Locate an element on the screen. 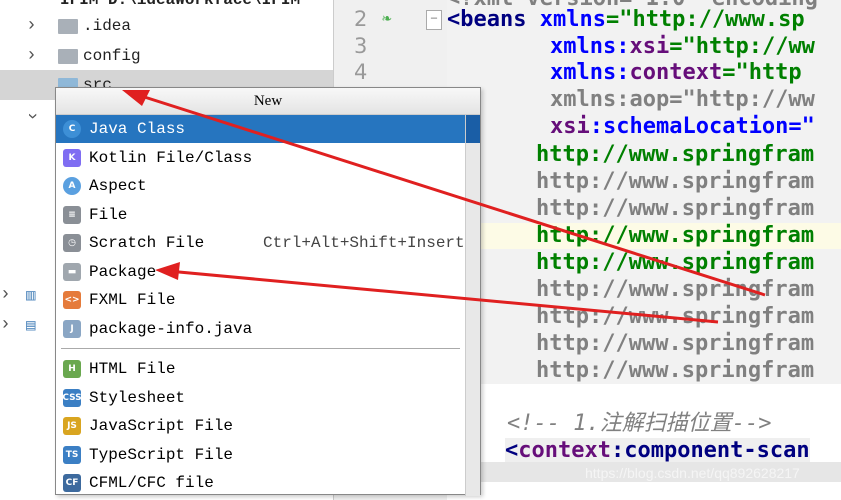 This screenshot has height=500, width=841. file-type-icon: A is located at coordinates (72, 186).